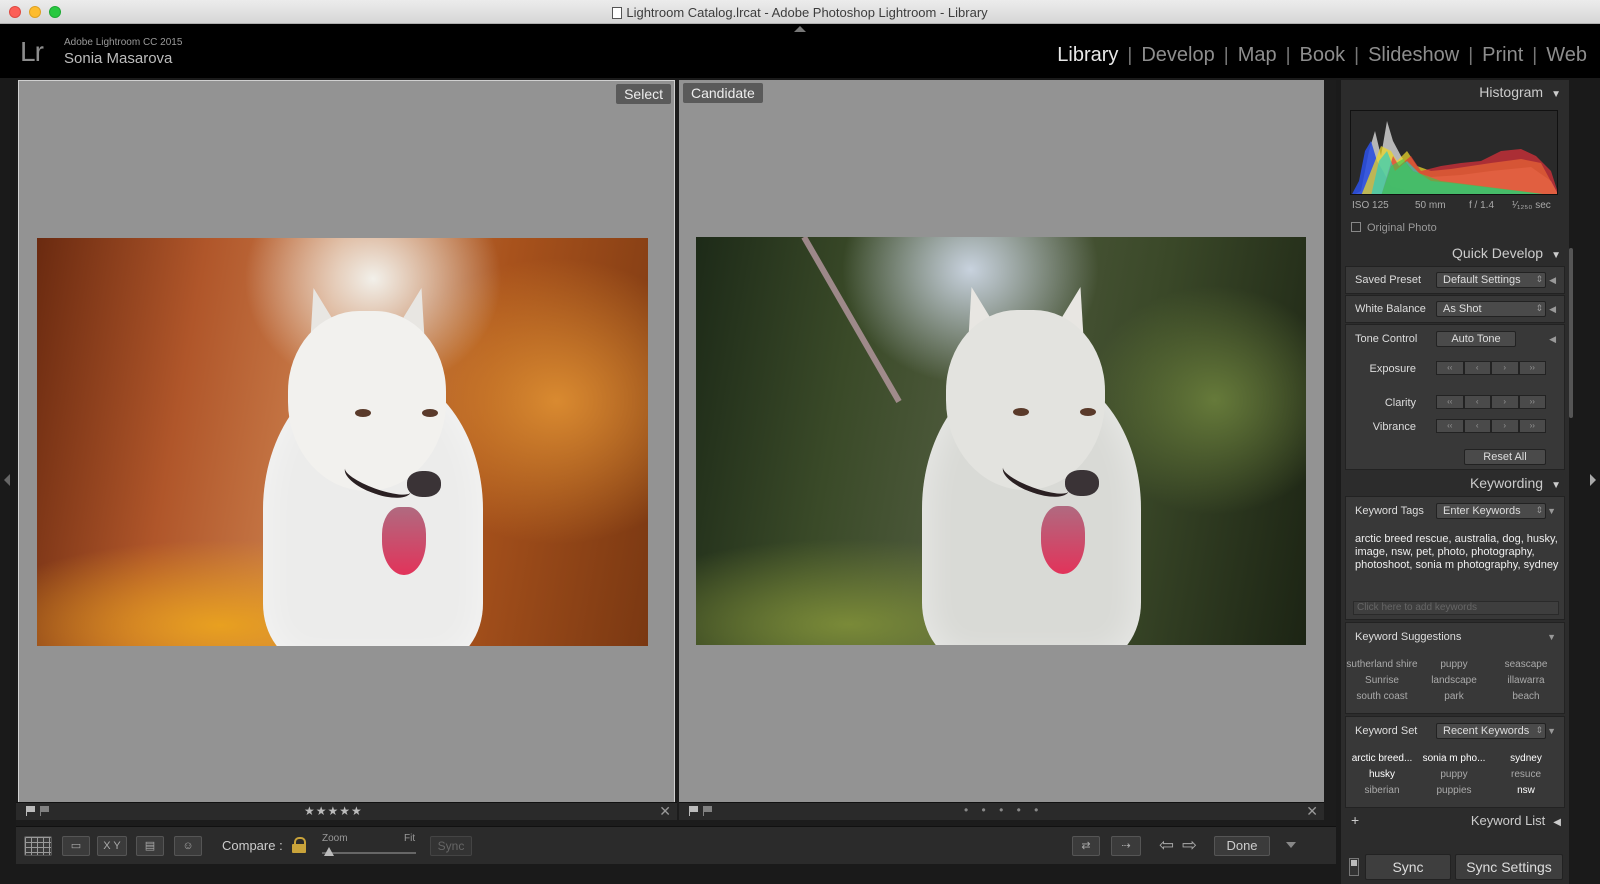 The image size is (1600, 884). Describe the element at coordinates (1520, 92) in the screenshot. I see `histogram-header: Histogram ▼` at that location.